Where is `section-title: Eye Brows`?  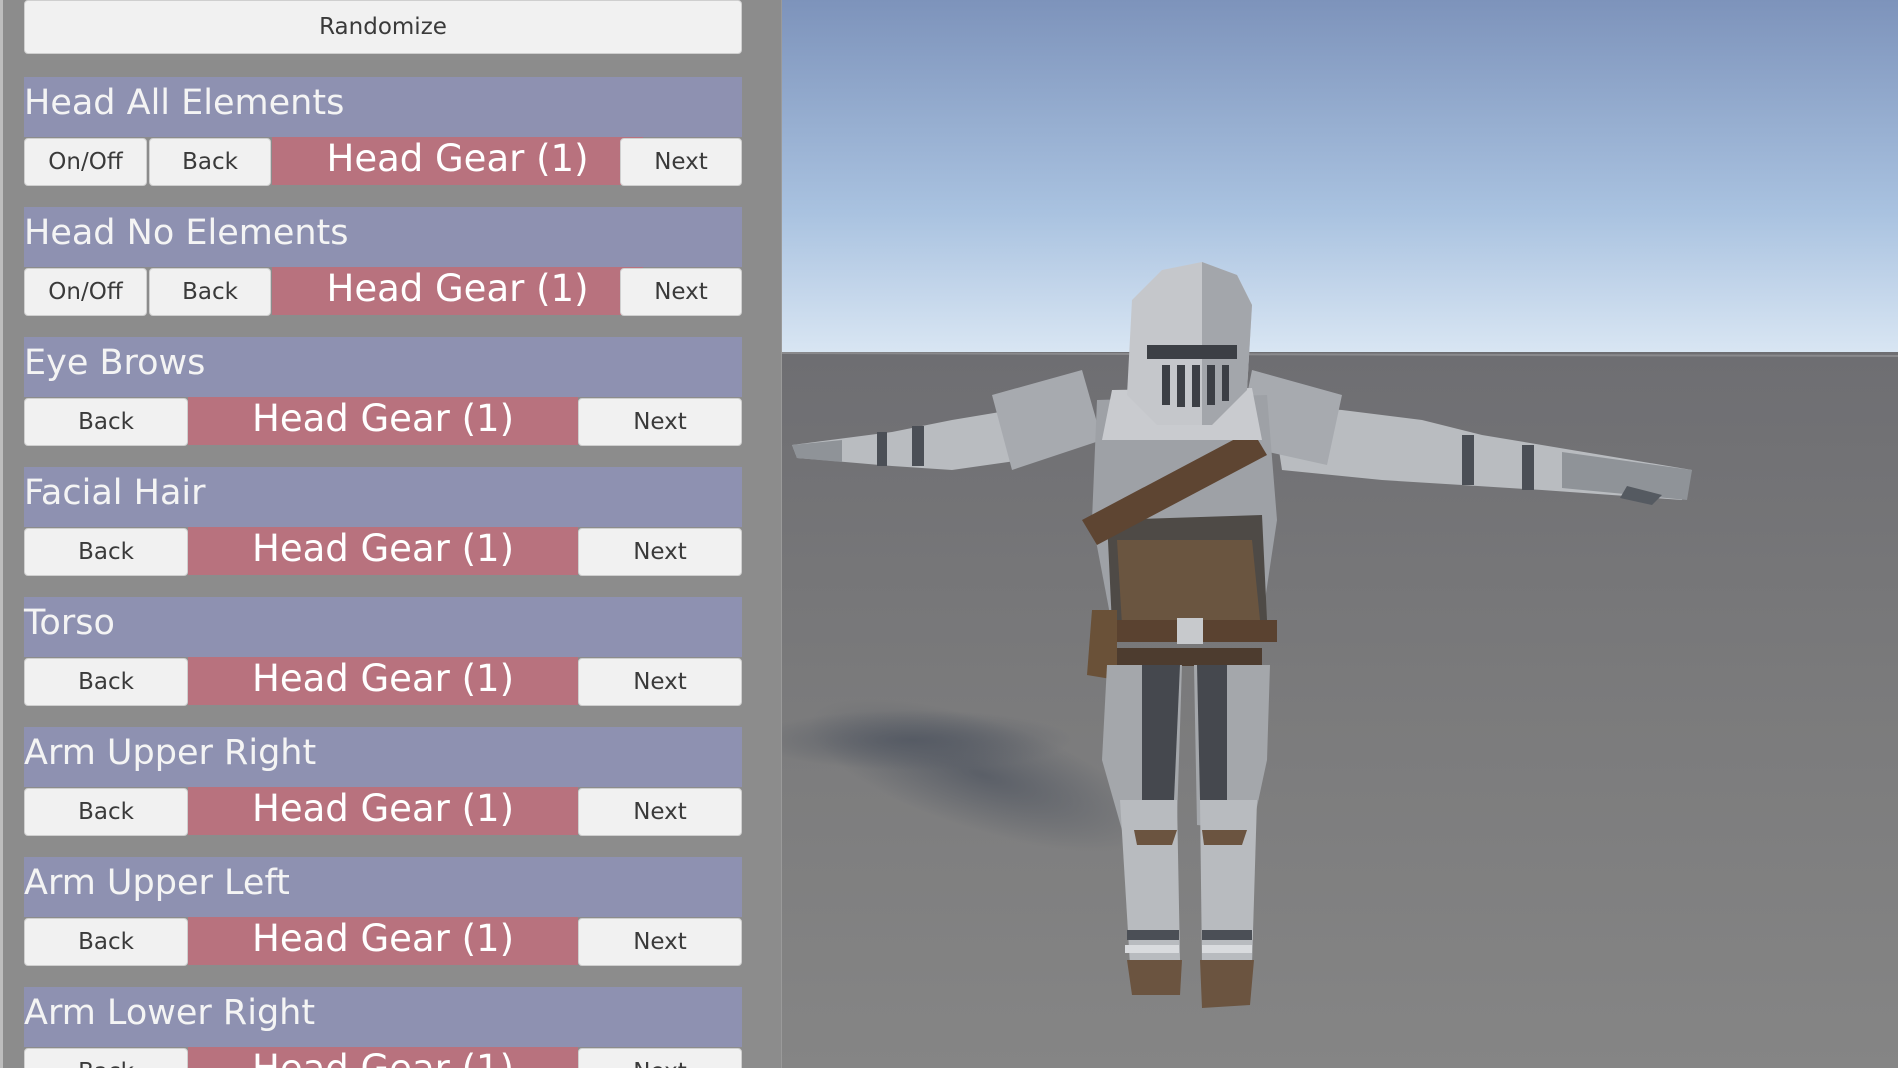
section-title: Eye Brows is located at coordinates (115, 363).